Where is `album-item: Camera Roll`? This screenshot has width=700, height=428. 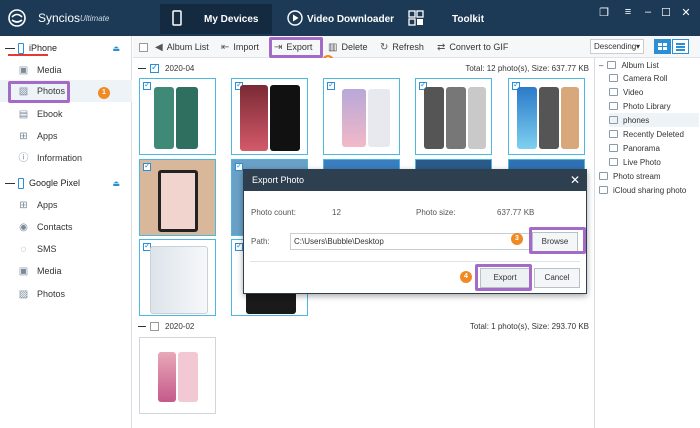
album-item: Camera Roll is located at coordinates (638, 78).